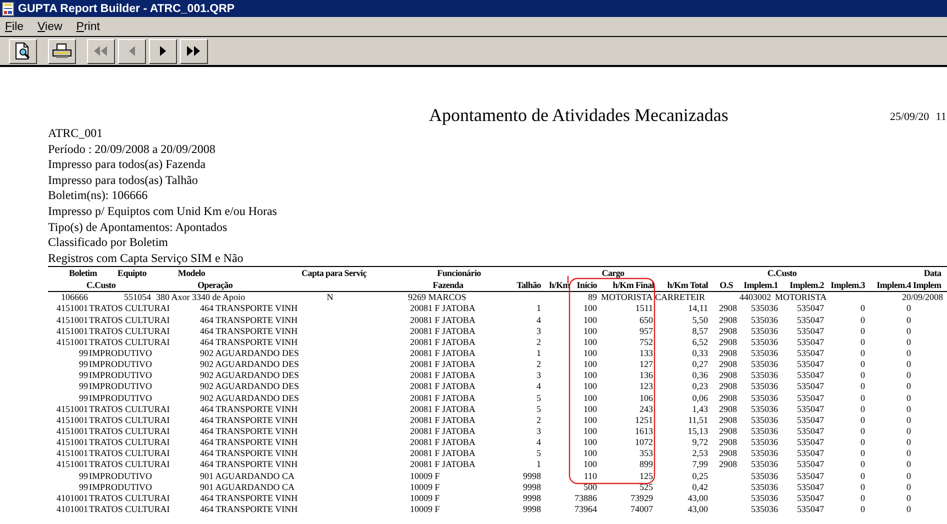 This screenshot has width=947, height=524. What do you see at coordinates (579, 115) in the screenshot?
I see `report-title: Apontamento de Atividades Mecanizadas` at bounding box center [579, 115].